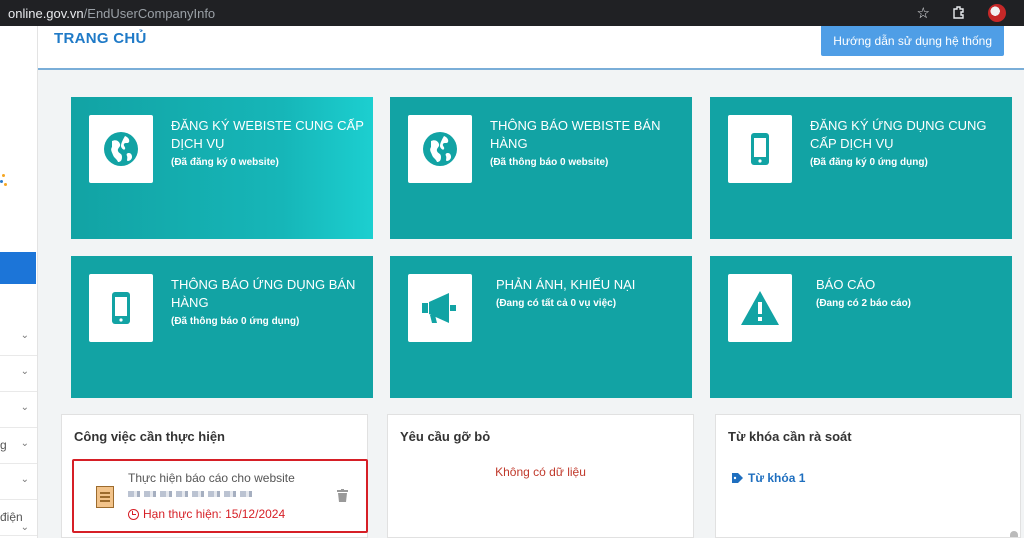 The height and width of the screenshot is (538, 1024). I want to click on address-bar: online.gov.vn/EndUserCompanyInfo, so click(111, 13).